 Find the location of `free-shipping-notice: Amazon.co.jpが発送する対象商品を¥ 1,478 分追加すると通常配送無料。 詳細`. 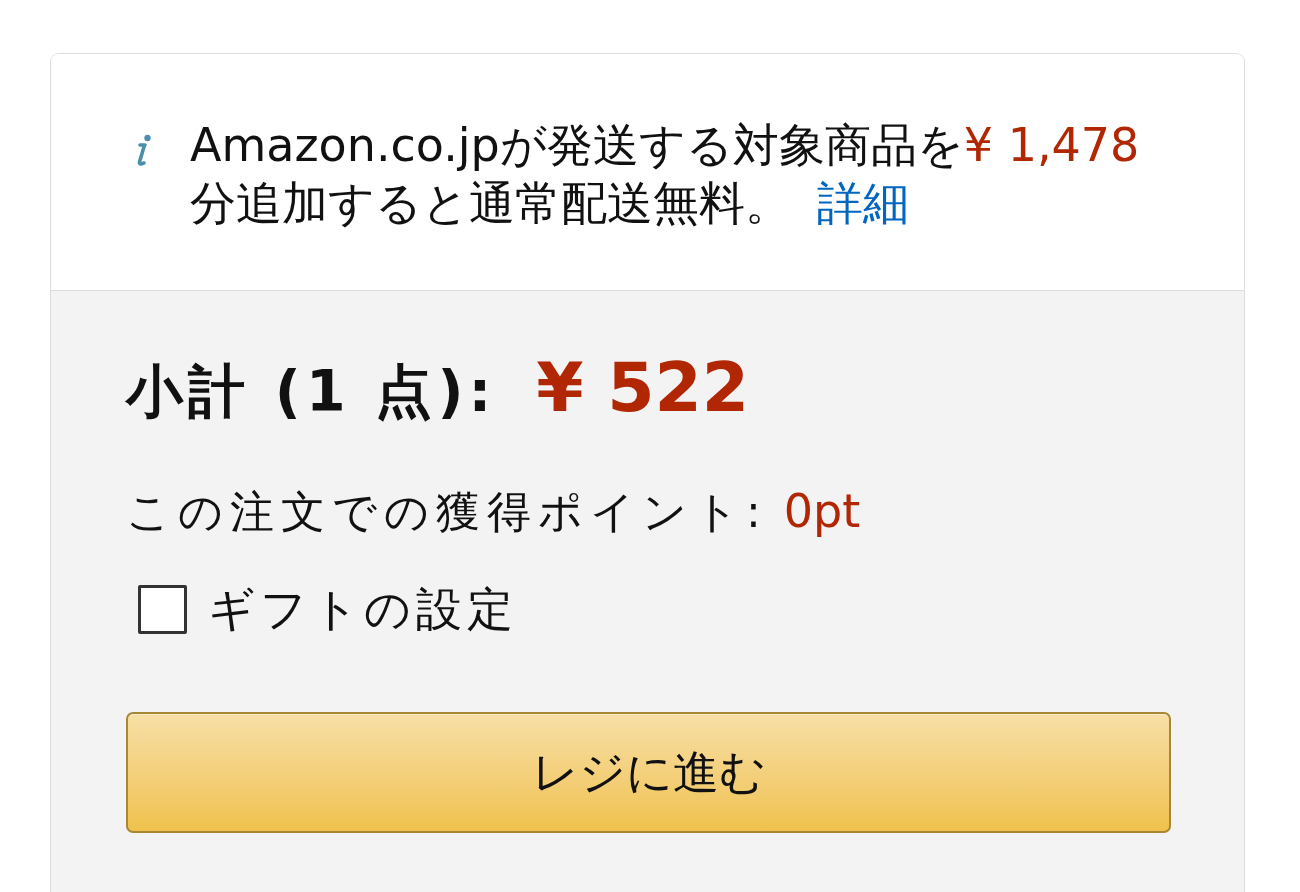

free-shipping-notice: Amazon.co.jpが発送する対象商品を¥ 1,478 分追加すると通常配送無料。 詳細 is located at coordinates (665, 174).